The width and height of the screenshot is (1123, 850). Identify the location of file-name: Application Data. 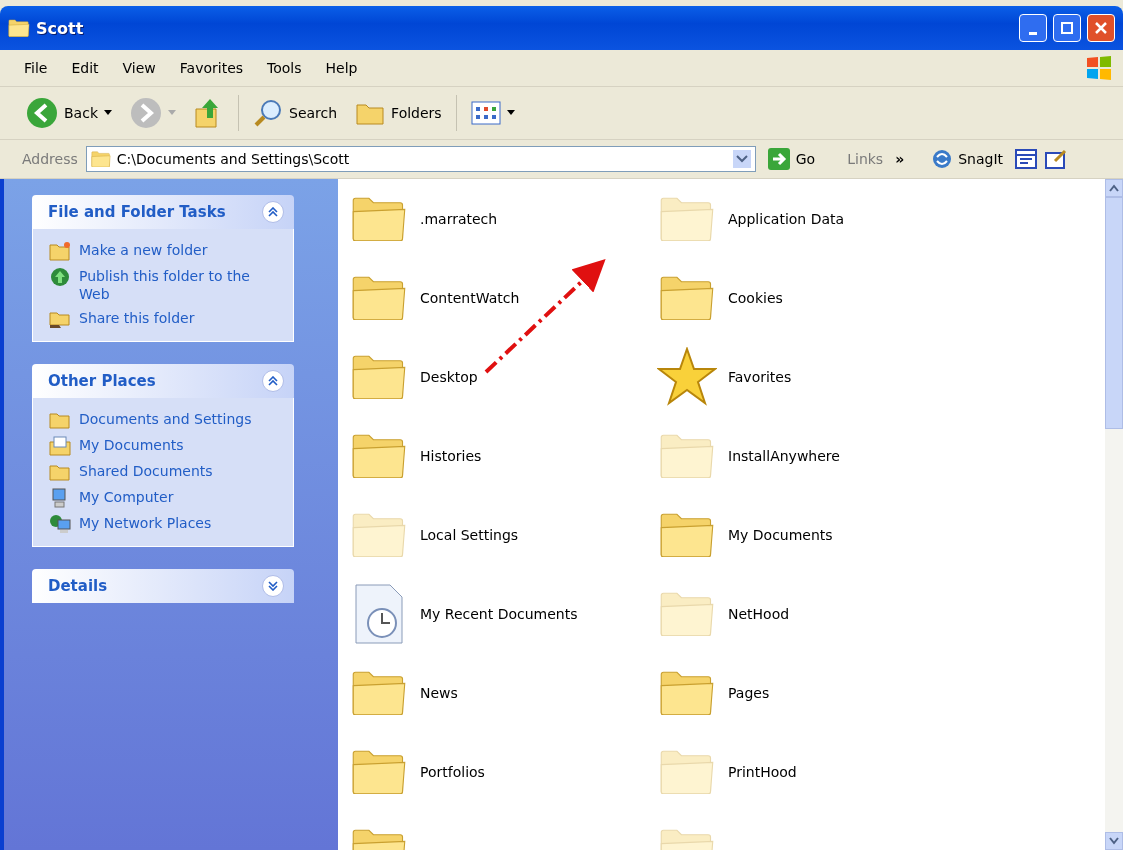
(786, 218).